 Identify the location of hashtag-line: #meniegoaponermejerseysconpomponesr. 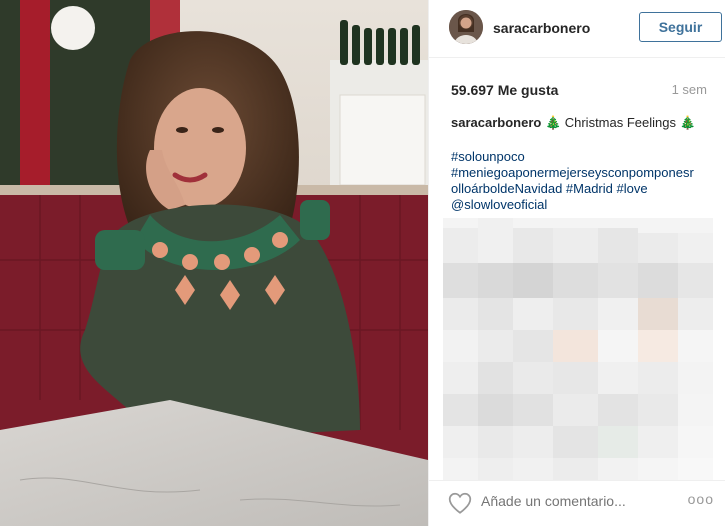
(582, 173).